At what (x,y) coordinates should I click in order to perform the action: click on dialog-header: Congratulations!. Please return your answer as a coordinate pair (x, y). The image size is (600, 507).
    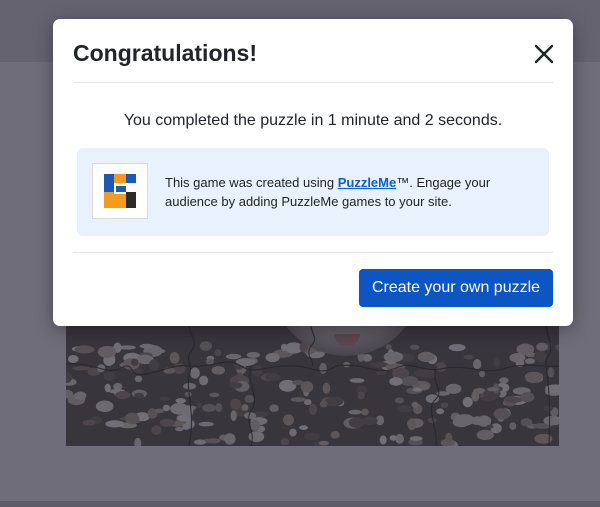
    Looking at the image, I should click on (313, 50).